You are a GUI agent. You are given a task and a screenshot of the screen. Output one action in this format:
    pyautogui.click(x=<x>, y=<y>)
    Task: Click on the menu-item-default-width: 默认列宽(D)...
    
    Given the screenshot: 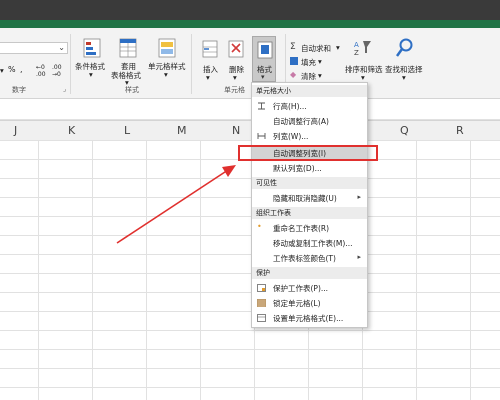 What is the action you would take?
    pyautogui.click(x=309, y=168)
    